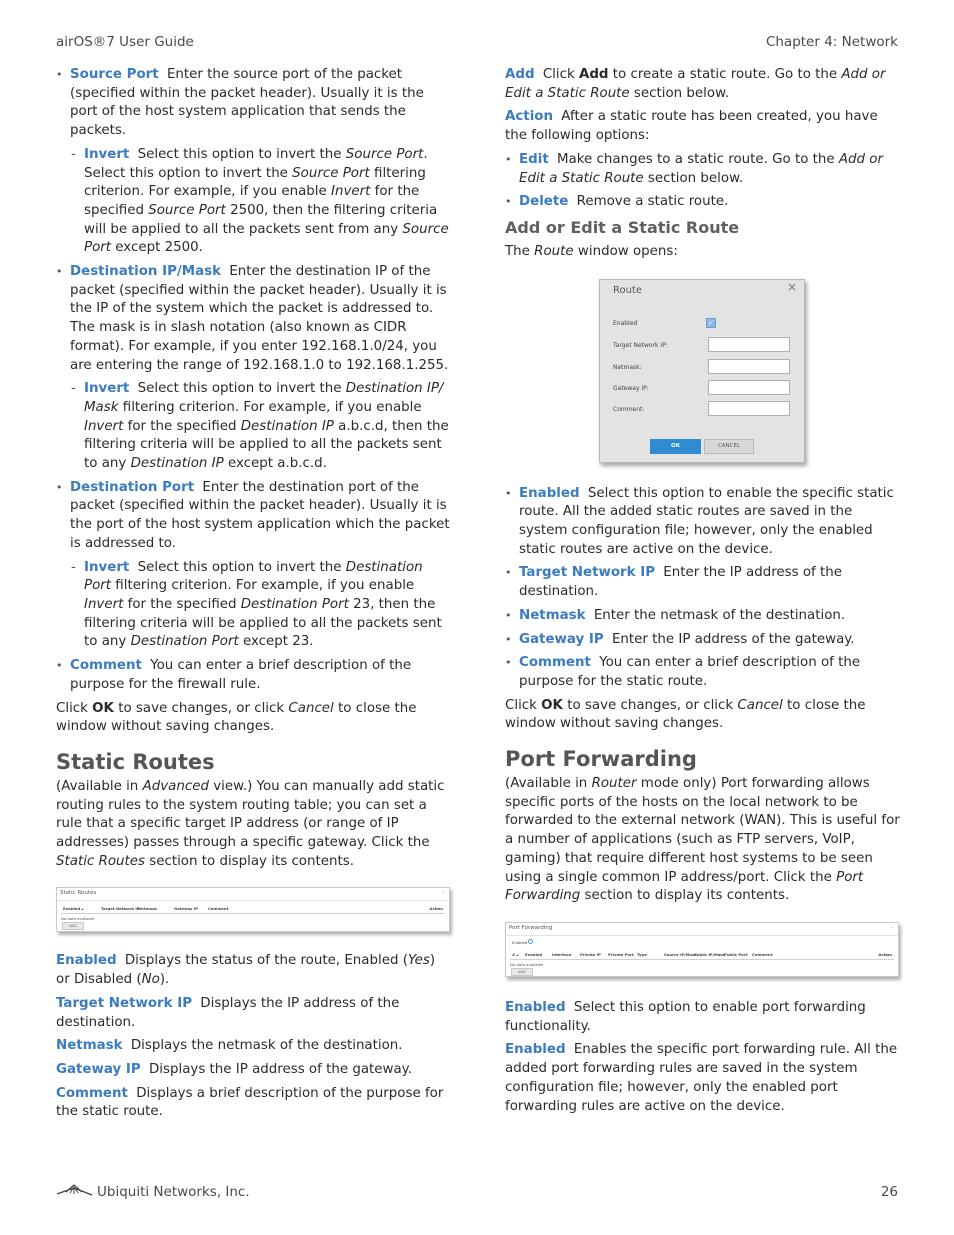 The height and width of the screenshot is (1235, 954). I want to click on column-header: Type, so click(642, 954).